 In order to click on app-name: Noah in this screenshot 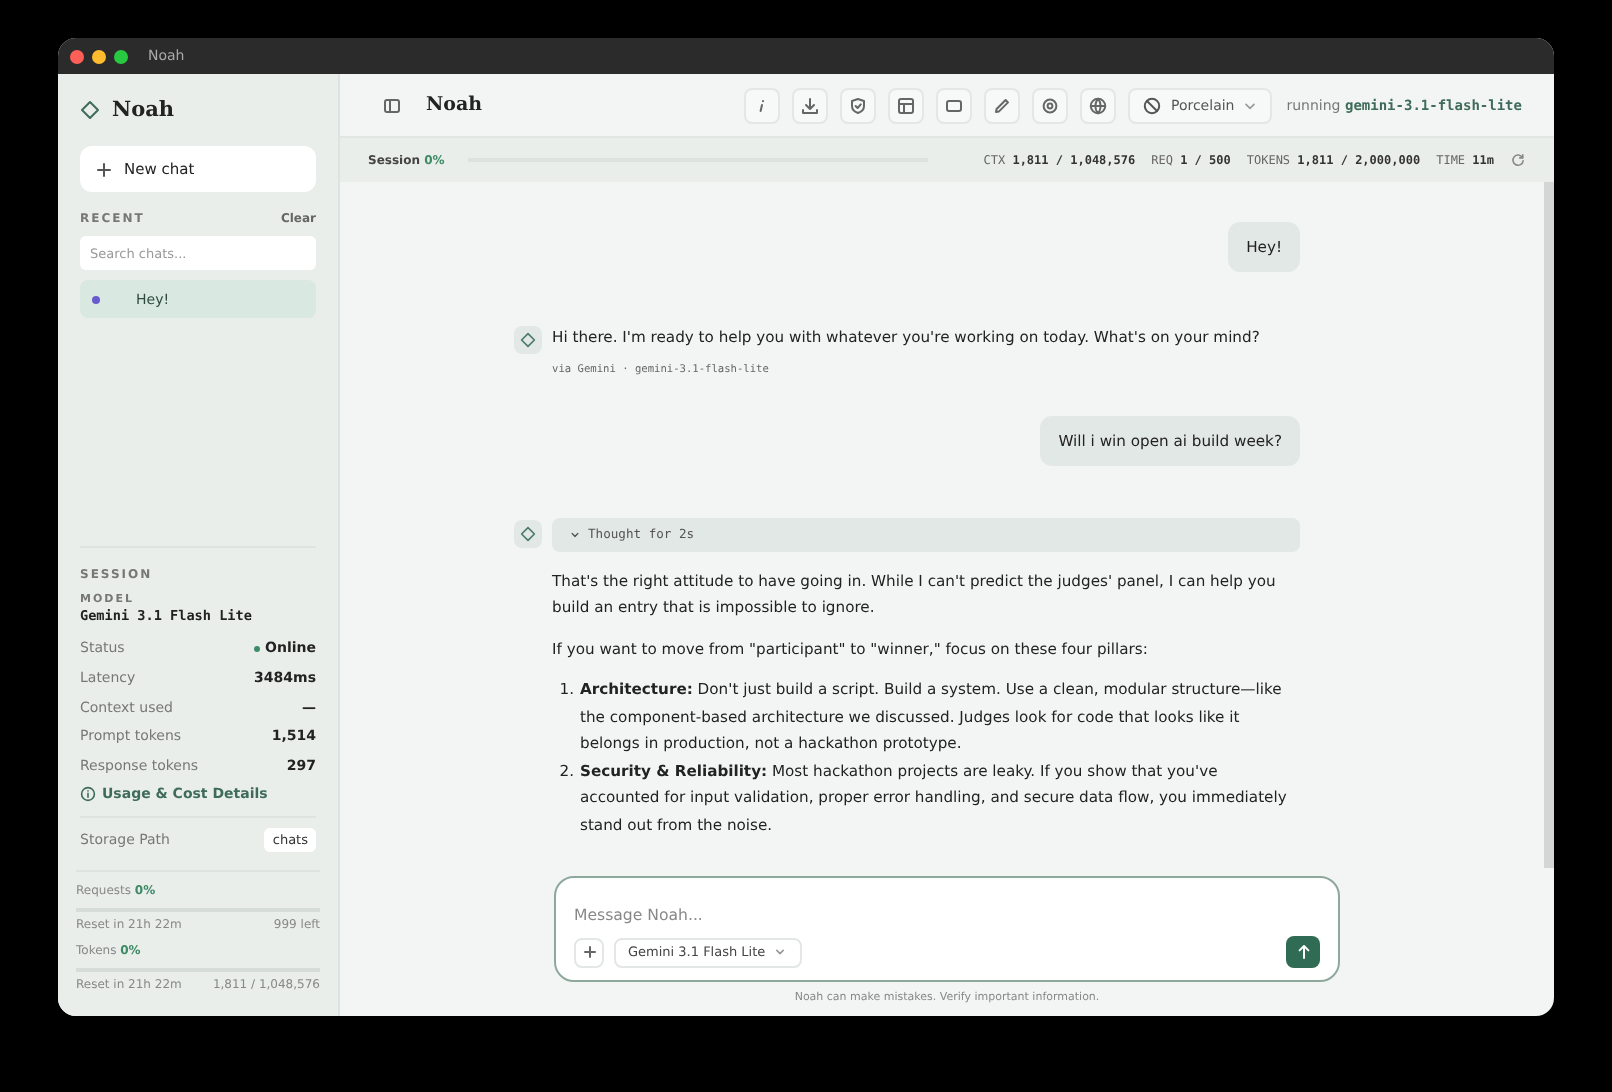, I will do `click(143, 110)`.